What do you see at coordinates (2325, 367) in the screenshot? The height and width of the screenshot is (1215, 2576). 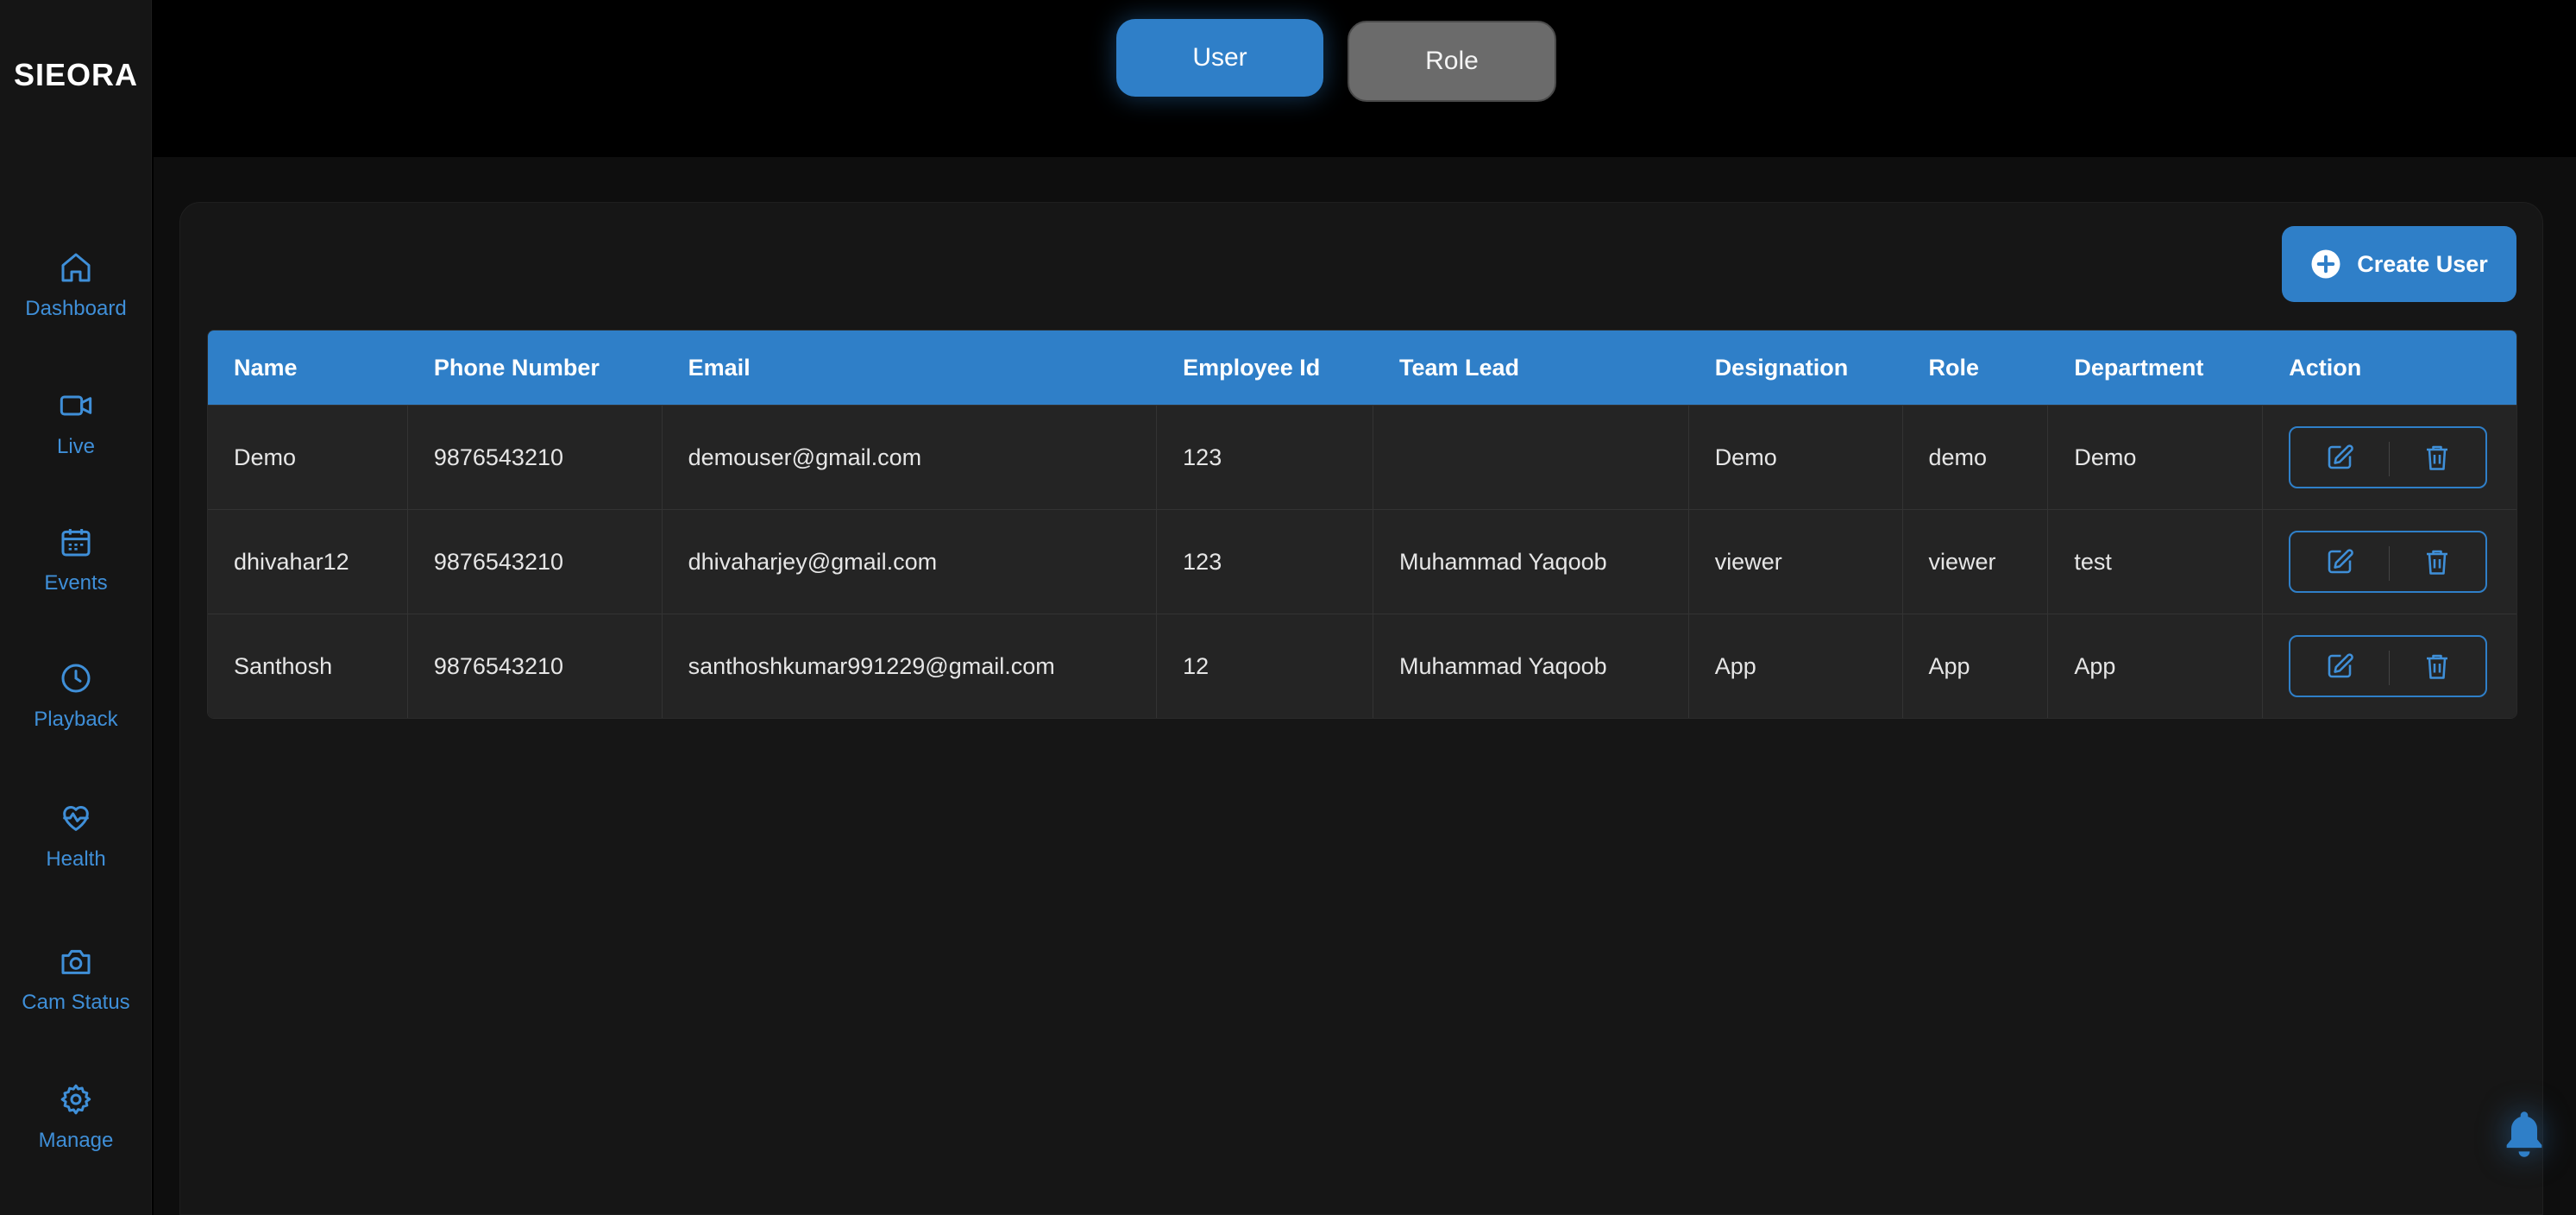 I see `column-header-action: Action` at bounding box center [2325, 367].